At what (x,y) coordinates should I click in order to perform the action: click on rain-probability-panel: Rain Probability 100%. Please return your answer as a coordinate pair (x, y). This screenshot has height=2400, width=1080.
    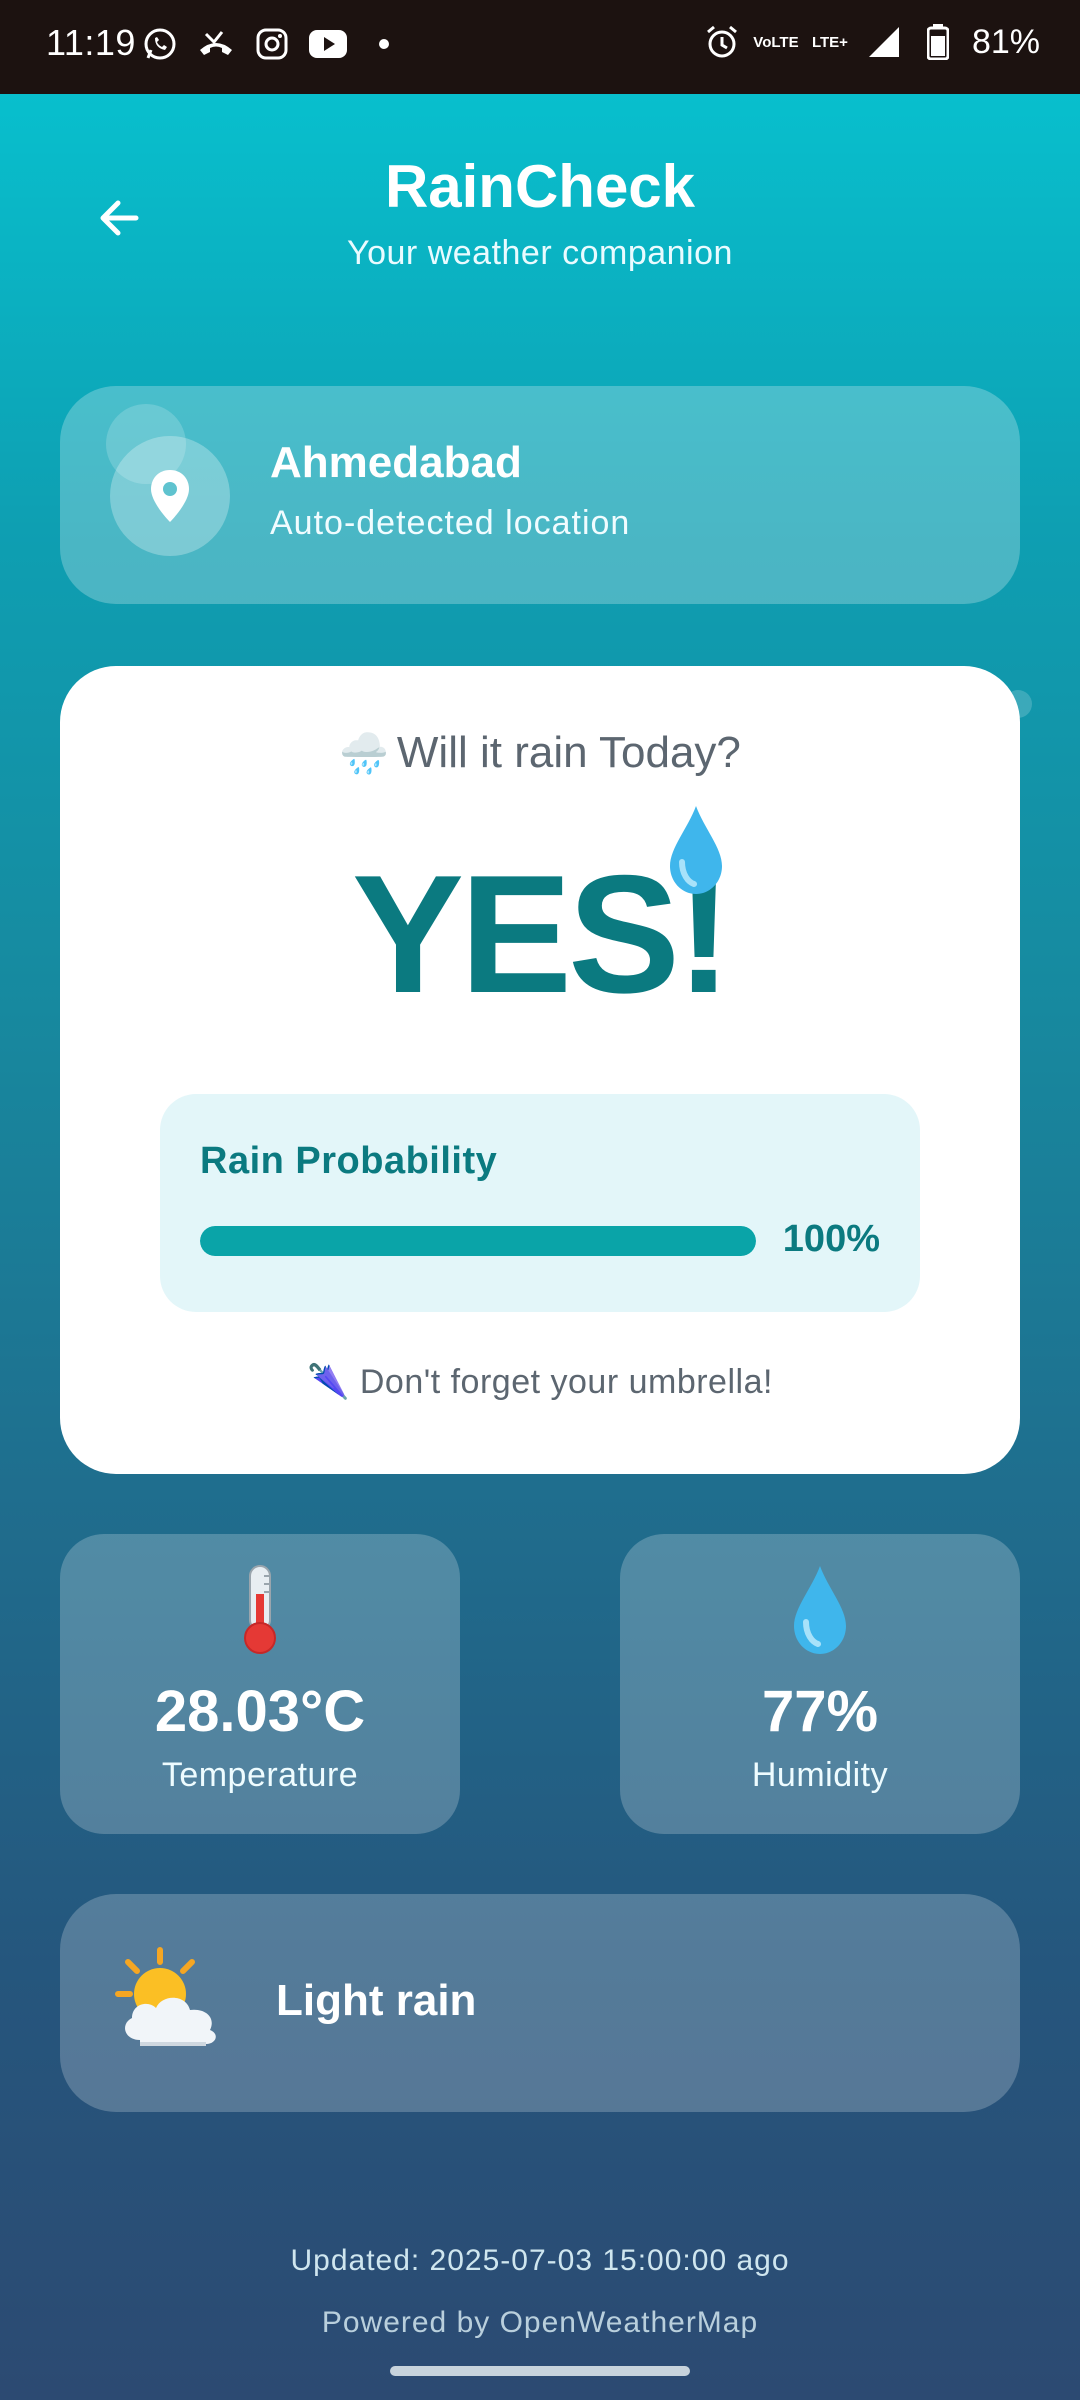
    Looking at the image, I should click on (540, 1203).